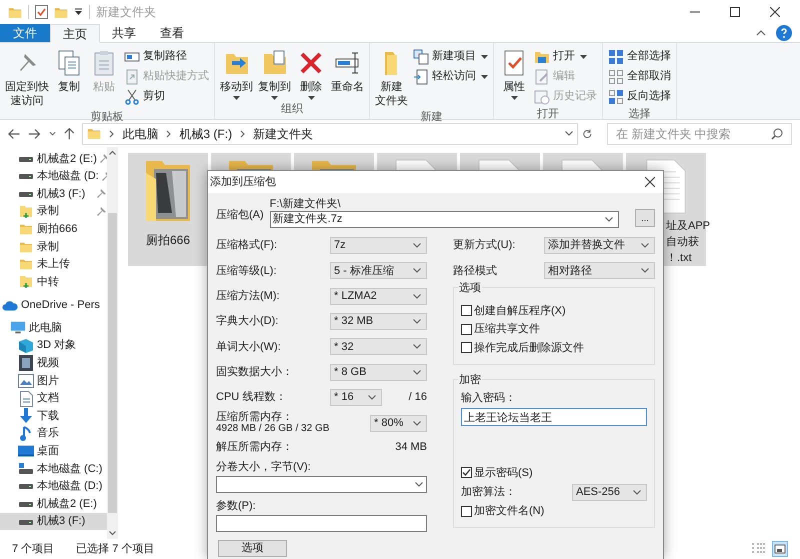 The height and width of the screenshot is (559, 800). What do you see at coordinates (273, 429) in the screenshot?
I see `memory-usage: 4928 MB / 26 GB / 32 GB` at bounding box center [273, 429].